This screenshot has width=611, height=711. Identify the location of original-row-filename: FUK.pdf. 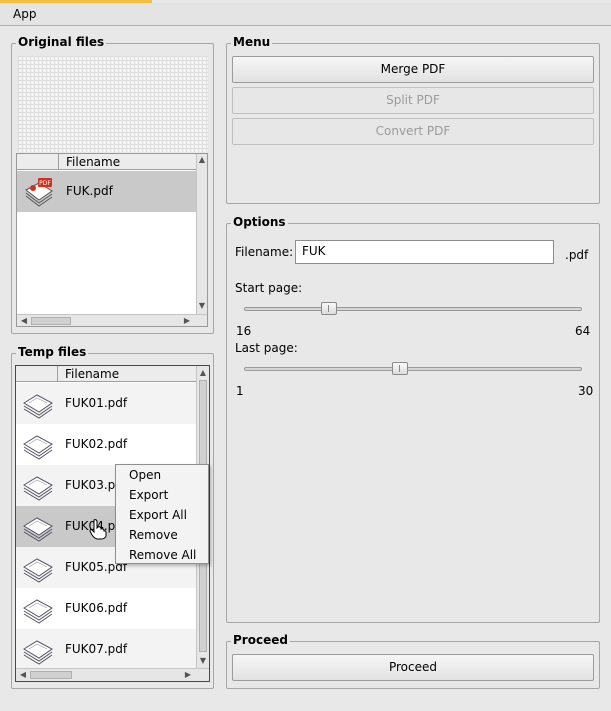
(89, 191).